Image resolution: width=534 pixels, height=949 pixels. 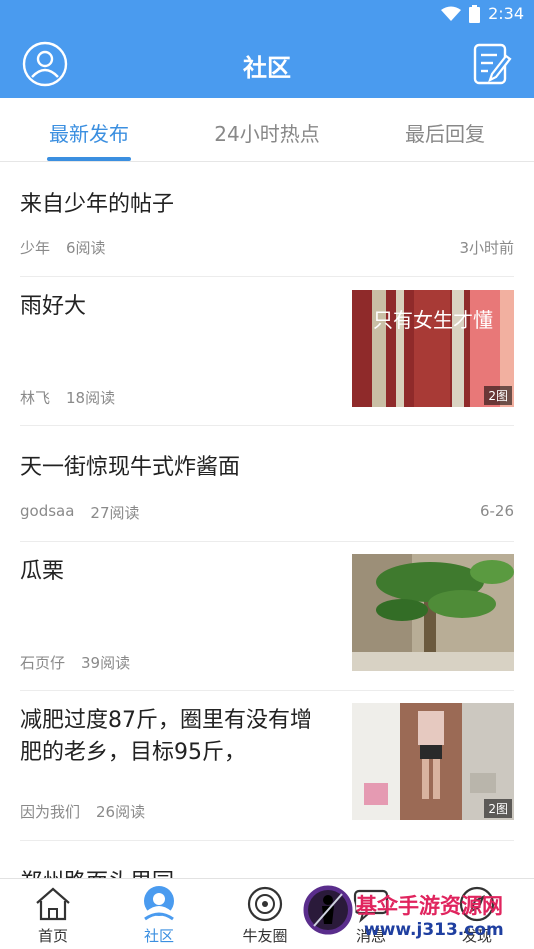 I want to click on post-meta: 林飞 18阅读, so click(x=67, y=397).